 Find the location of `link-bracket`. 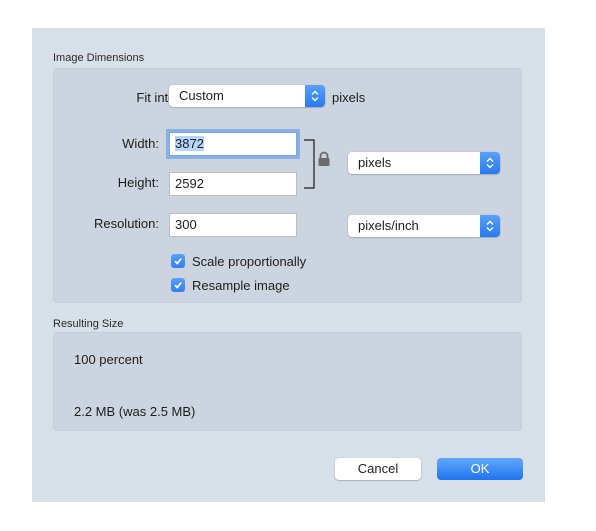

link-bracket is located at coordinates (309, 164).